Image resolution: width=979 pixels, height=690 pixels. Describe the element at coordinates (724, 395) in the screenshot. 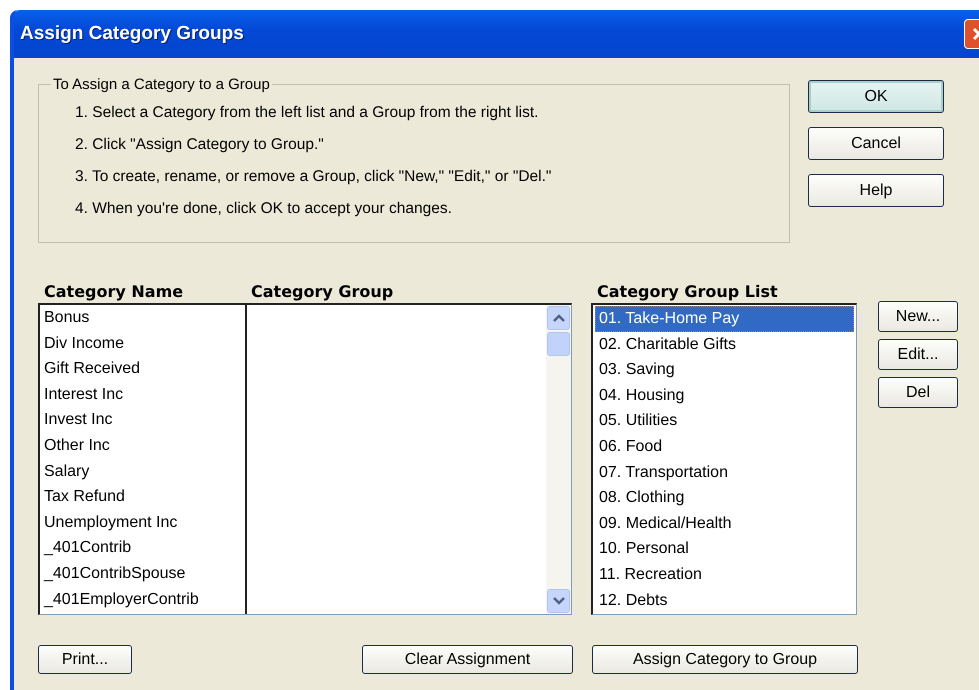

I see `group-item: 04. Housing` at that location.